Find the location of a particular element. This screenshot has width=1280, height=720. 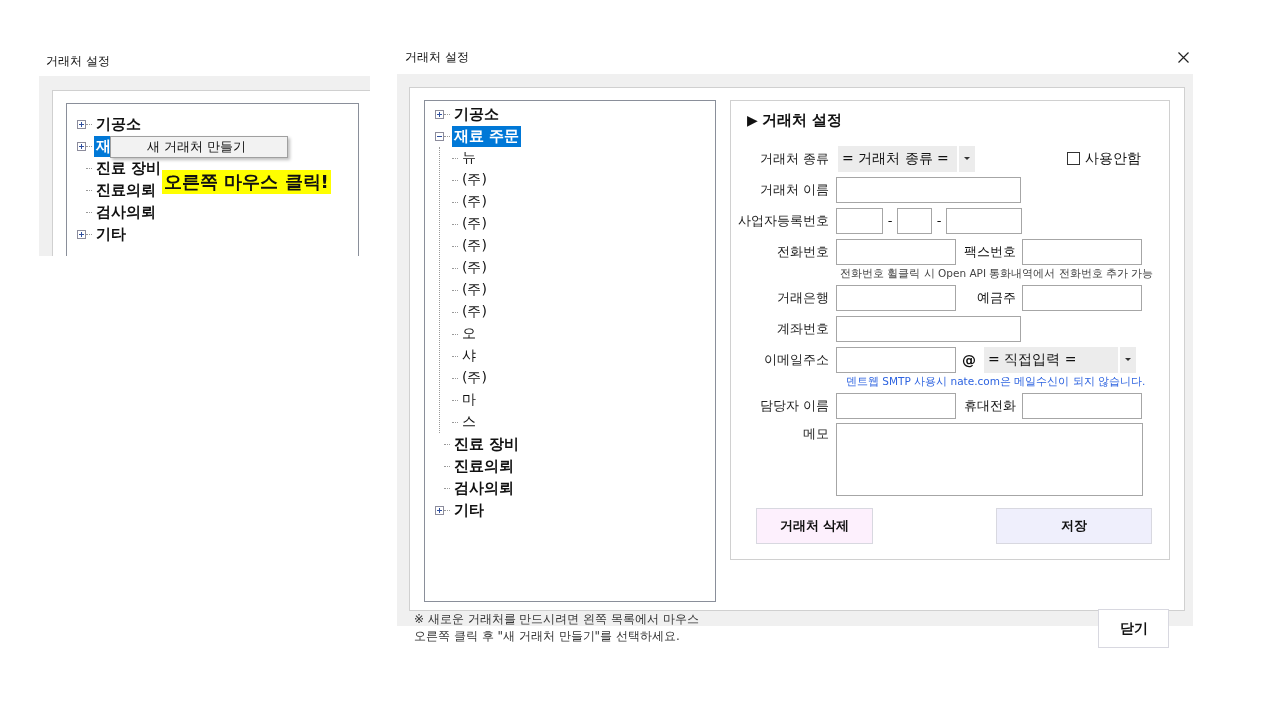

tree-item: 오 is located at coordinates (473, 334).